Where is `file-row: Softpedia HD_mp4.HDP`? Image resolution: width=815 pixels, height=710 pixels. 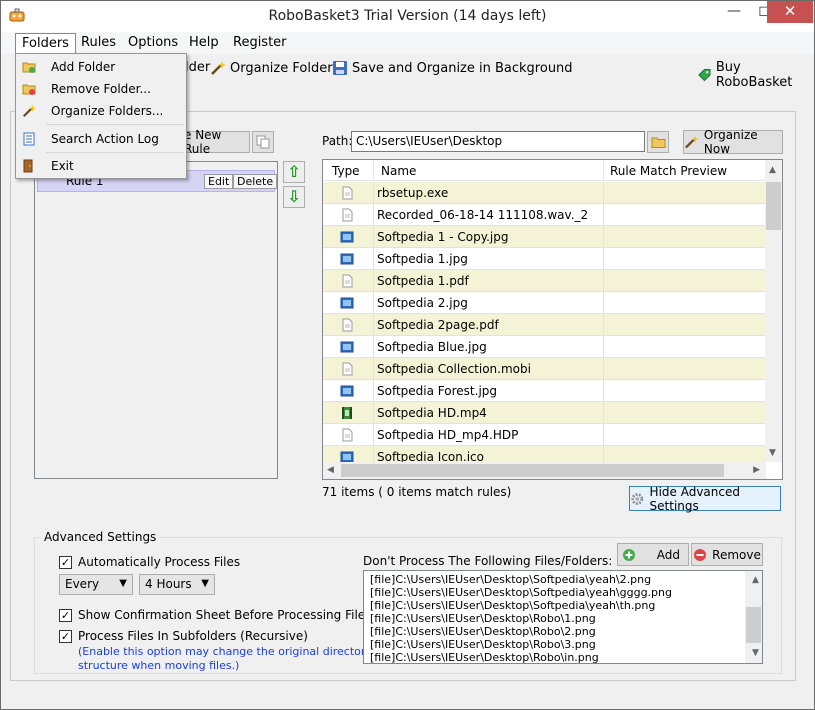 file-row: Softpedia HD_mp4.HDP is located at coordinates (544, 435).